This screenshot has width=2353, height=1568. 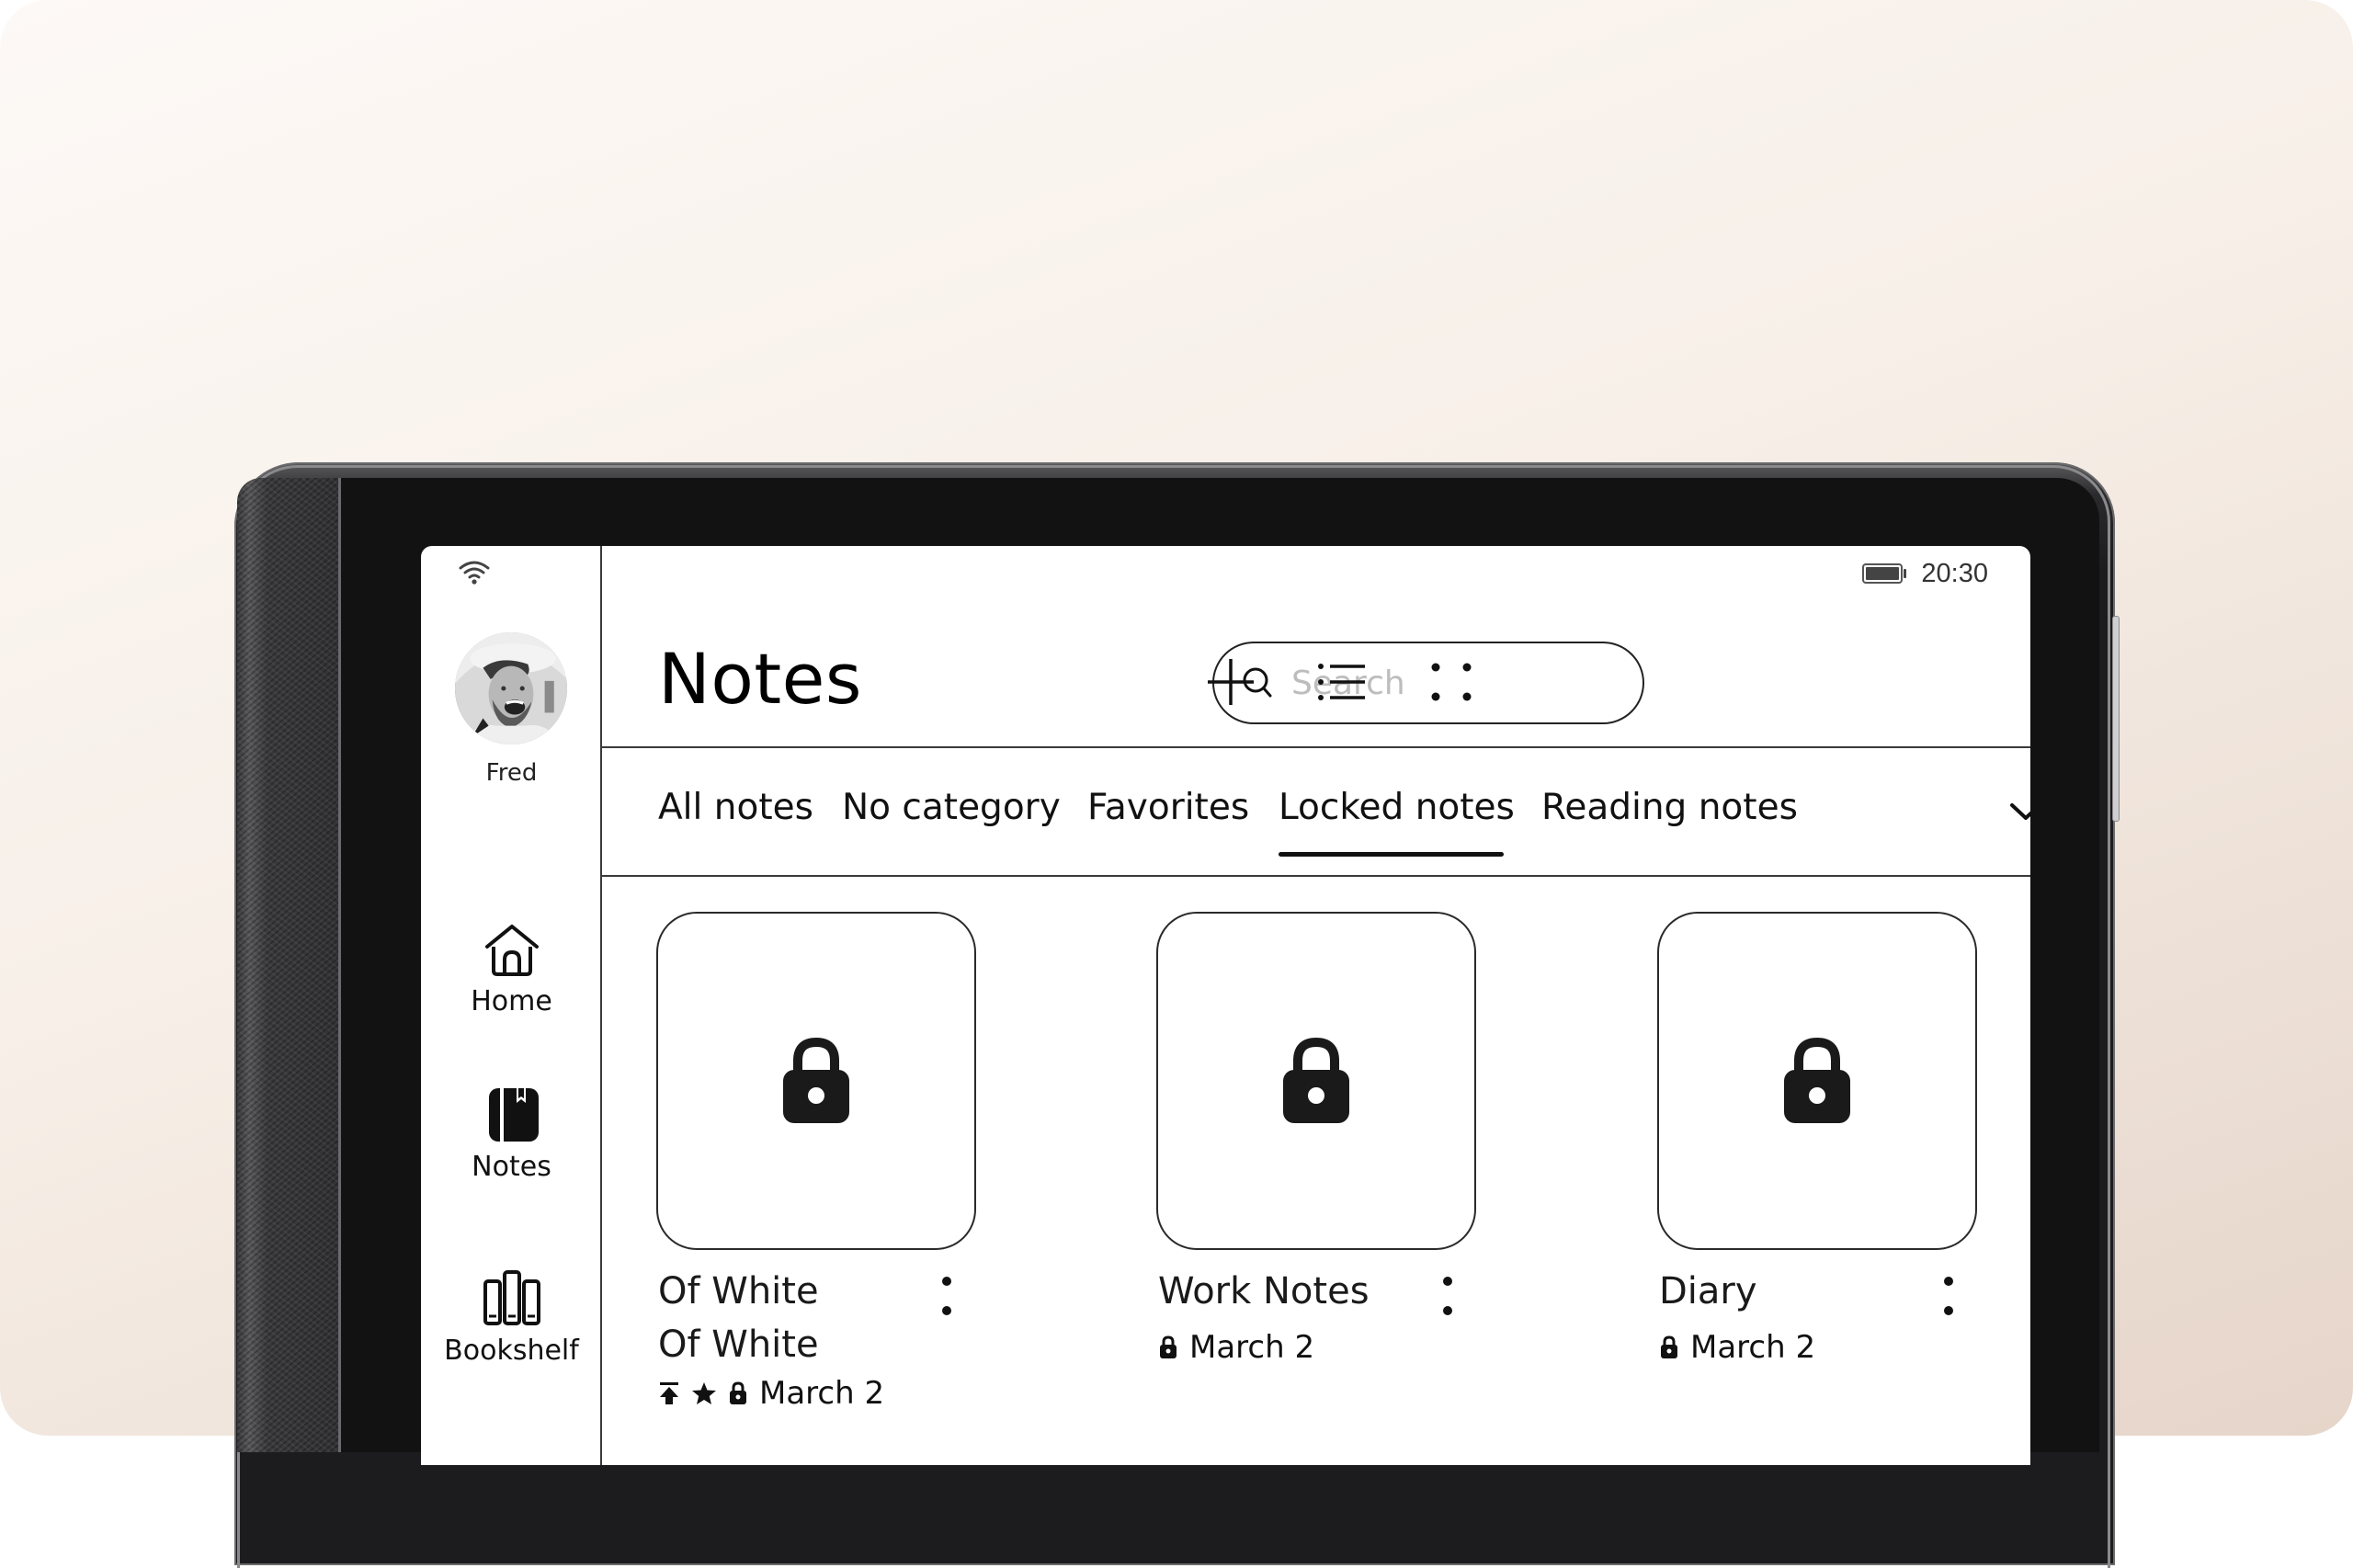 I want to click on note-title: Of White, so click(x=738, y=1291).